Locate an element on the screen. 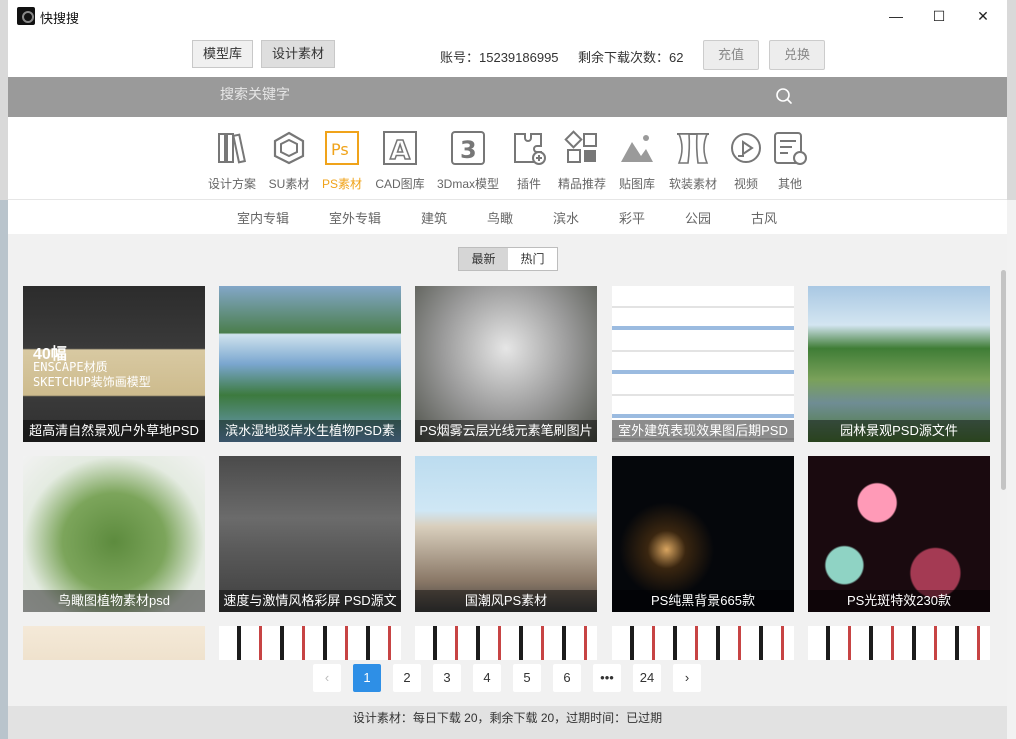 The height and width of the screenshot is (739, 1016). subcategory-exterior: 室外专辑 is located at coordinates (355, 217).